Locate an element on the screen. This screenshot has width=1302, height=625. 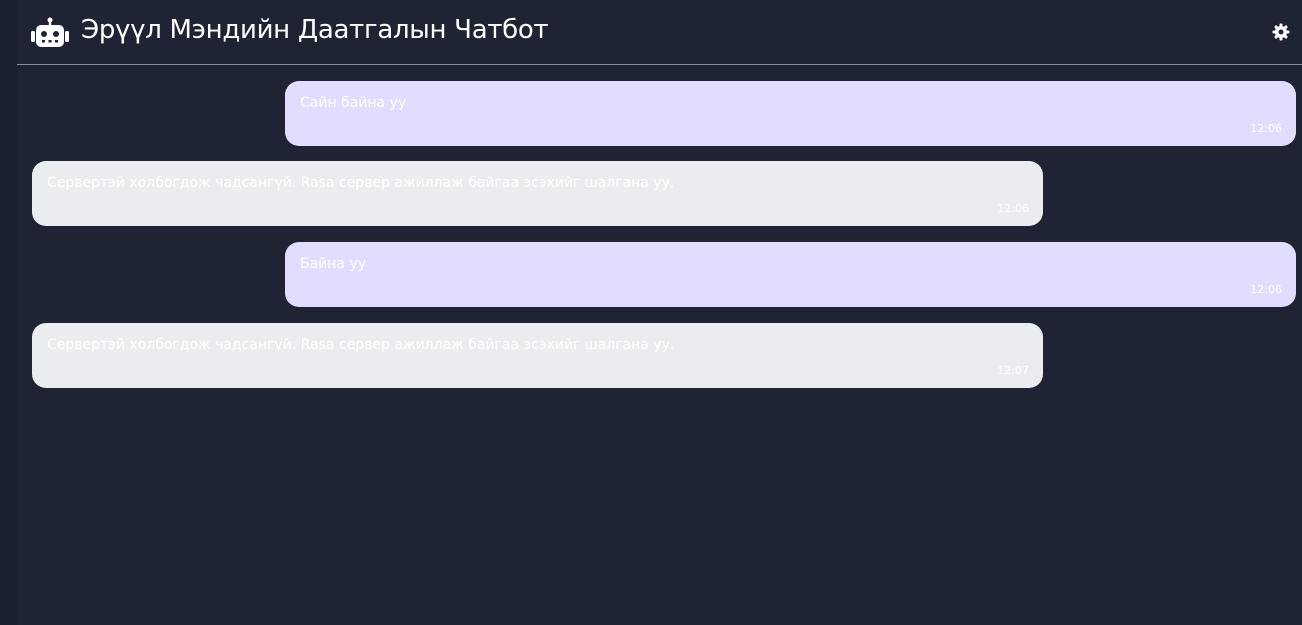
message-text: Байна уу is located at coordinates (333, 264).